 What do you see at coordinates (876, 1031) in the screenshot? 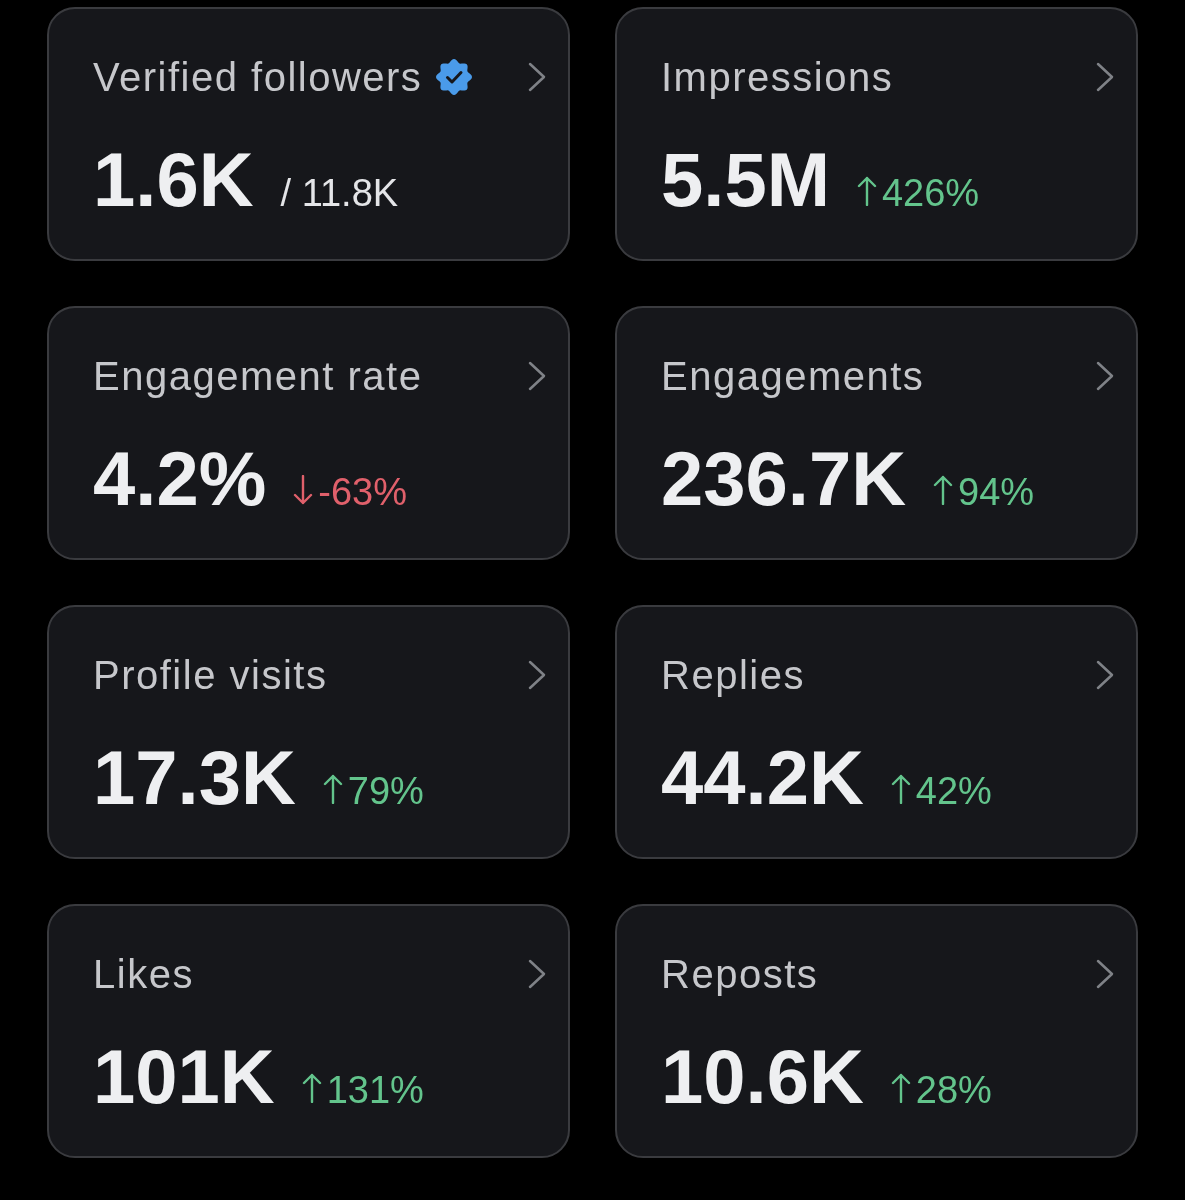
I see `stat-card: Reposts 10.6K 28%` at bounding box center [876, 1031].